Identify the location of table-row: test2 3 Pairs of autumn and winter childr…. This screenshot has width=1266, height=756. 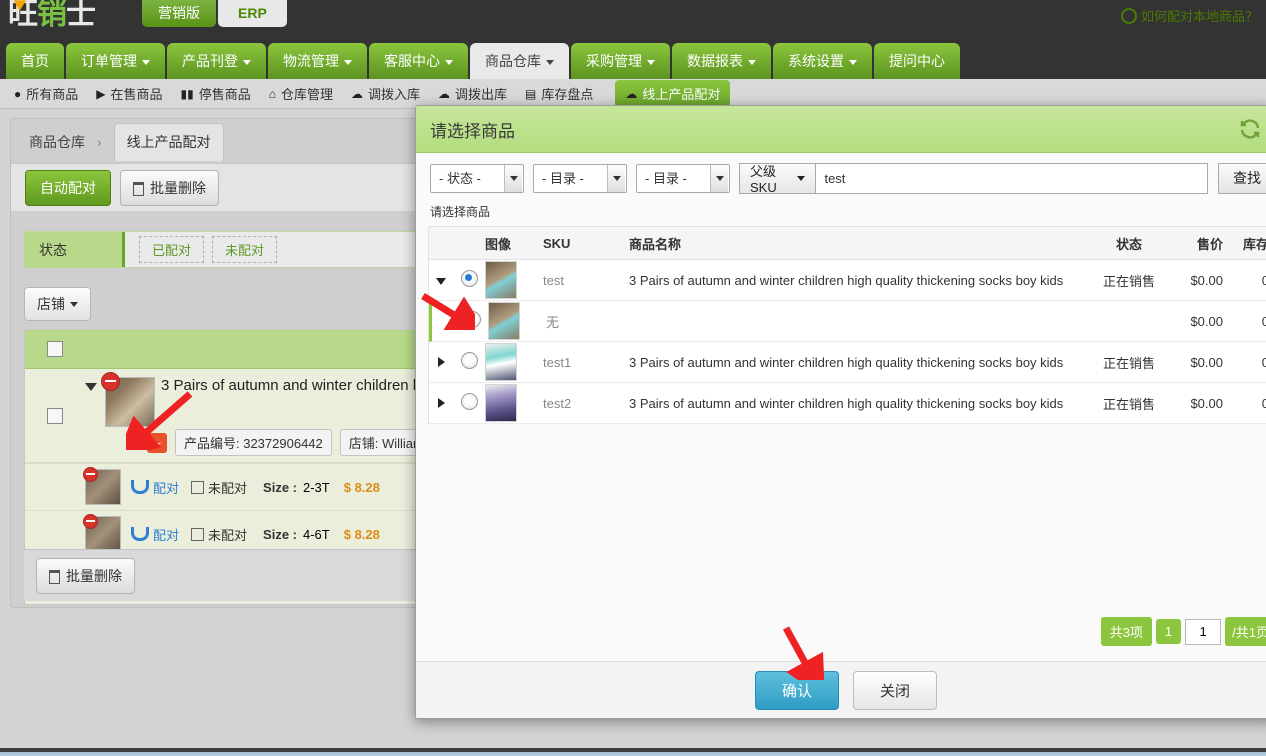
(847, 403).